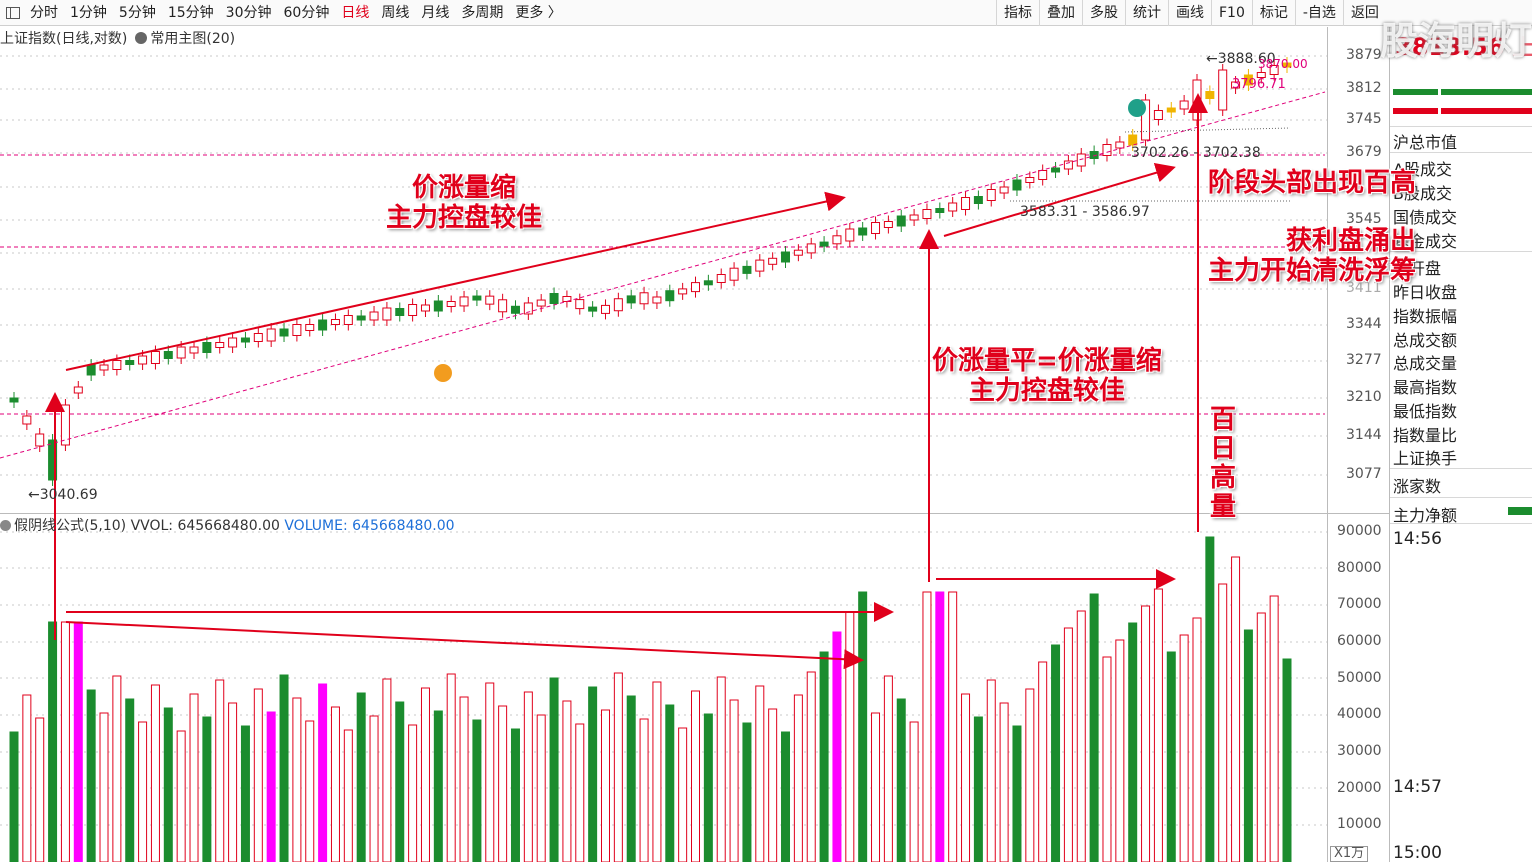  Describe the element at coordinates (70, 526) in the screenshot. I see `volume-formula: 假阴线公式(5,10)` at that location.